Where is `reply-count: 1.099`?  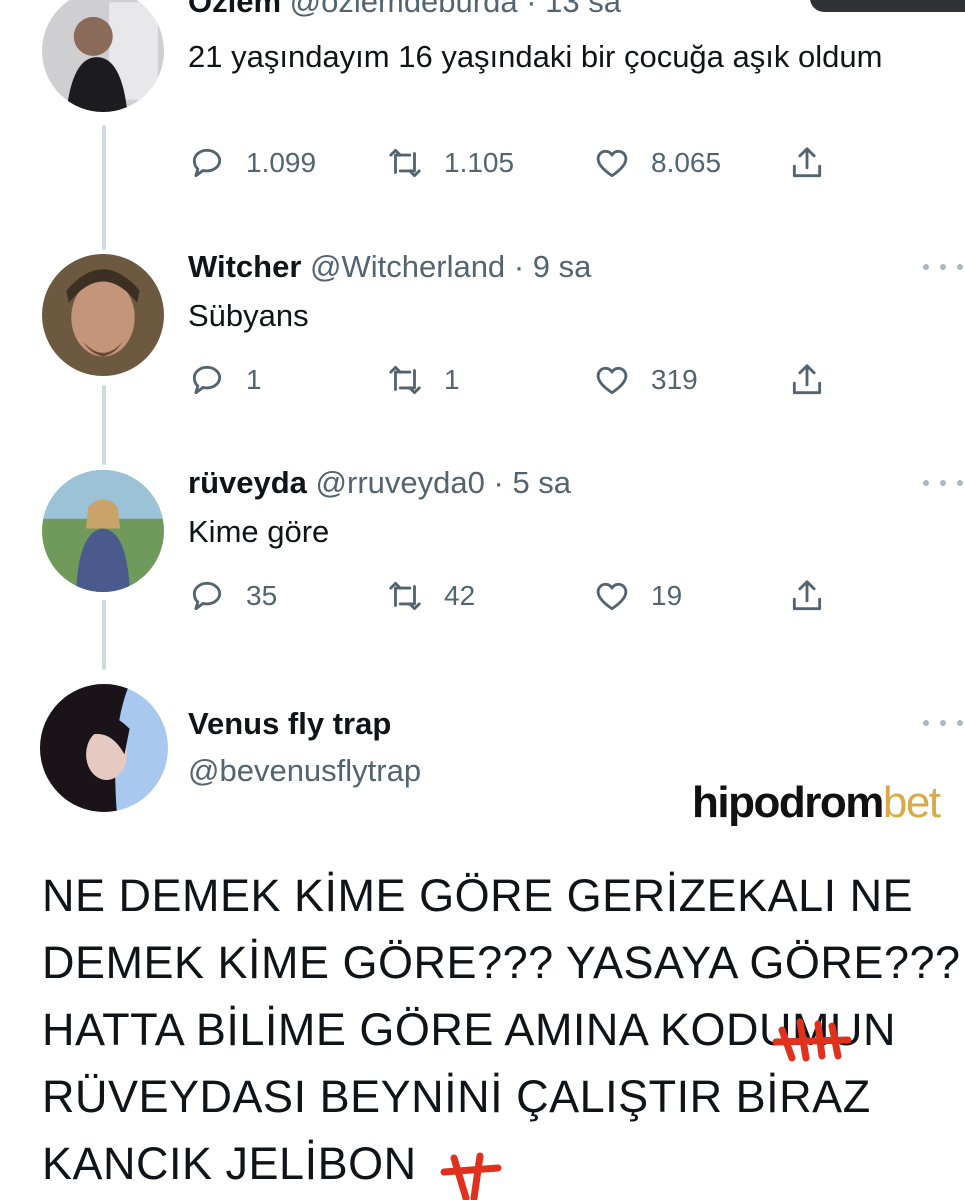 reply-count: 1.099 is located at coordinates (281, 162).